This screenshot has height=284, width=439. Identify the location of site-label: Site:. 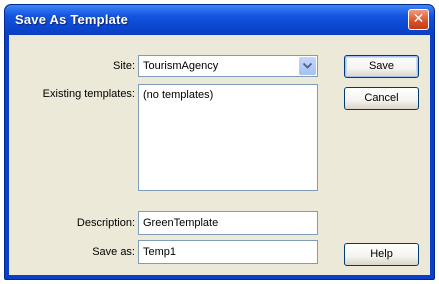
(123, 66).